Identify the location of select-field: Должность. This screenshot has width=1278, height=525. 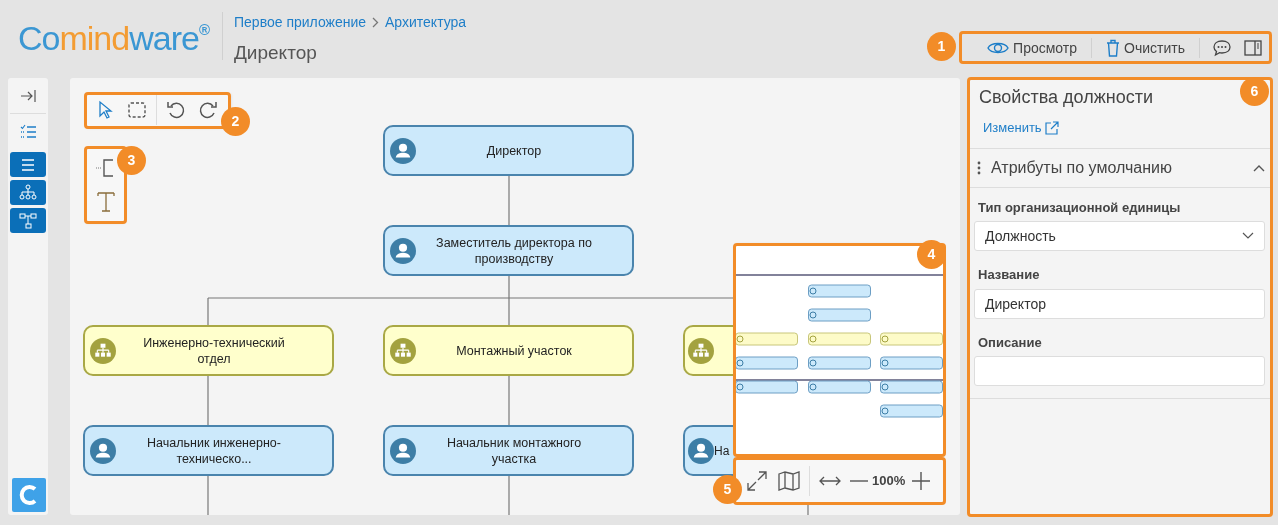
(1119, 236).